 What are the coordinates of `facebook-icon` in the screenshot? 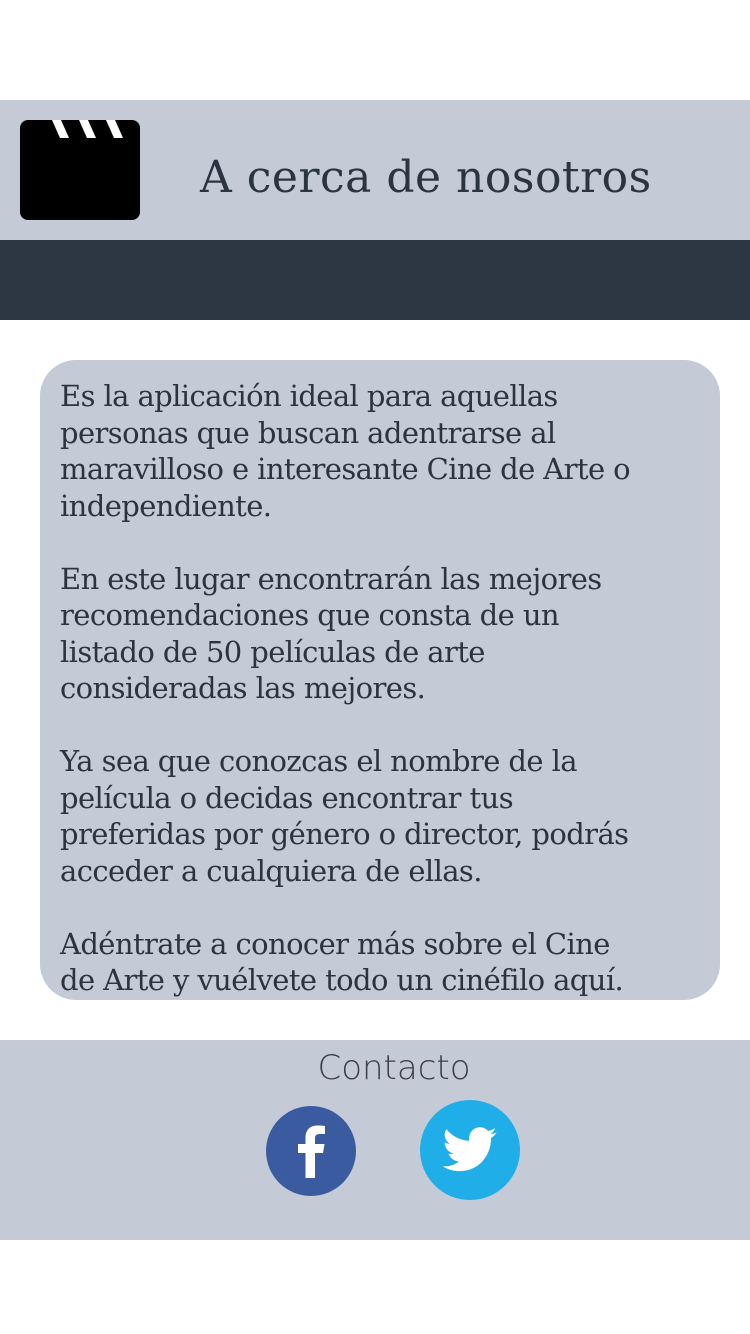 It's located at (311, 1151).